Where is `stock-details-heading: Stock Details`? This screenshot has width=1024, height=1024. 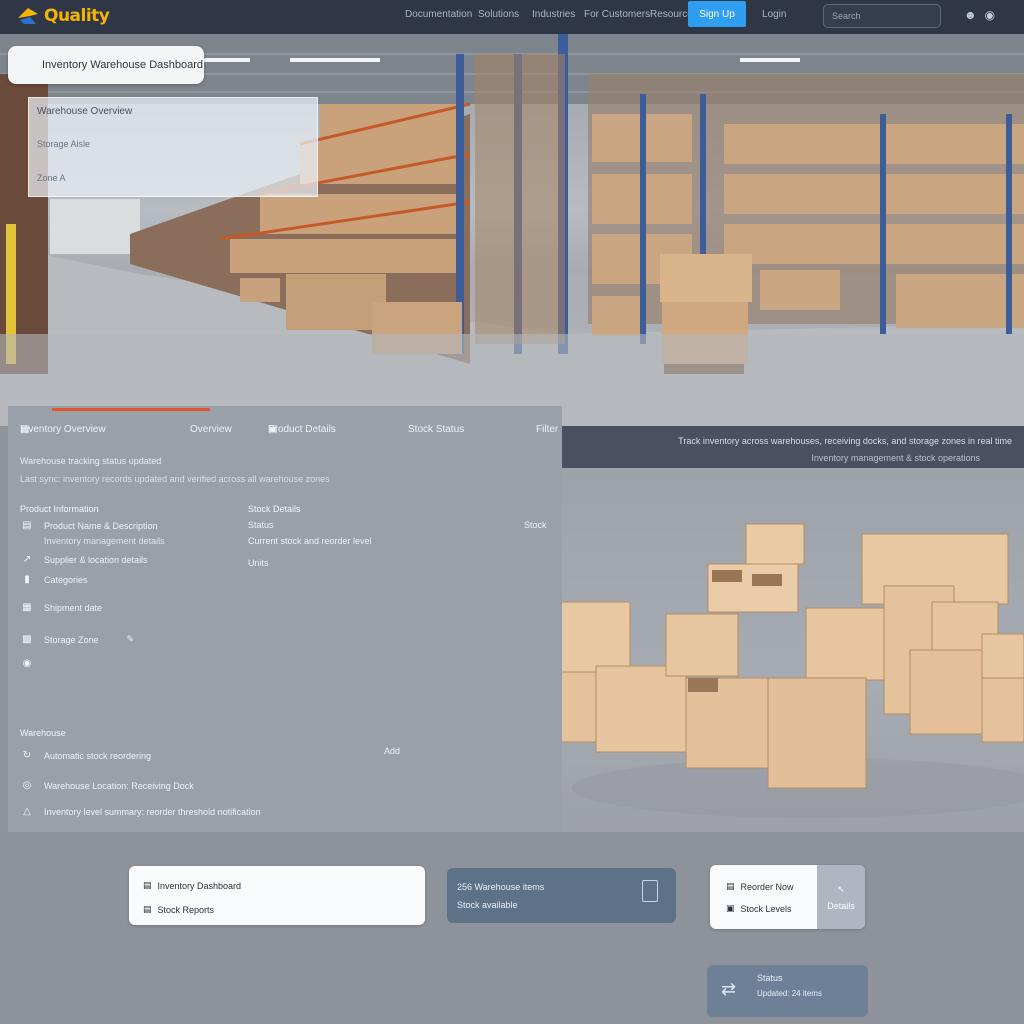
stock-details-heading: Stock Details is located at coordinates (274, 509).